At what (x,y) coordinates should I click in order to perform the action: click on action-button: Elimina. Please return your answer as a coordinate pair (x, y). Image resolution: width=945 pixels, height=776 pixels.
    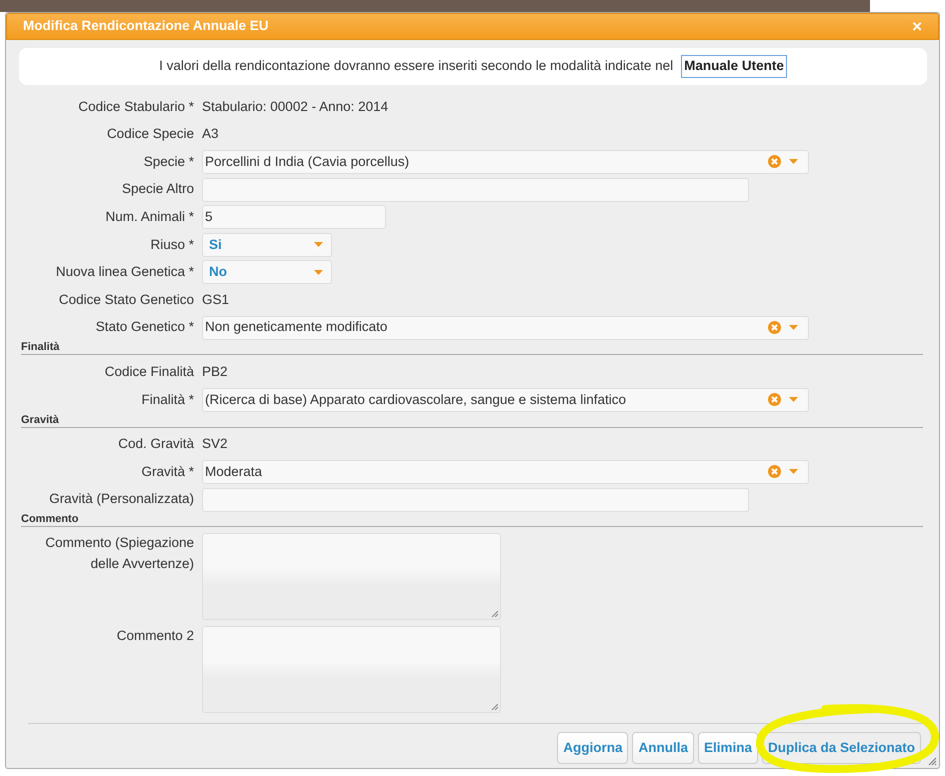
    Looking at the image, I should click on (728, 748).